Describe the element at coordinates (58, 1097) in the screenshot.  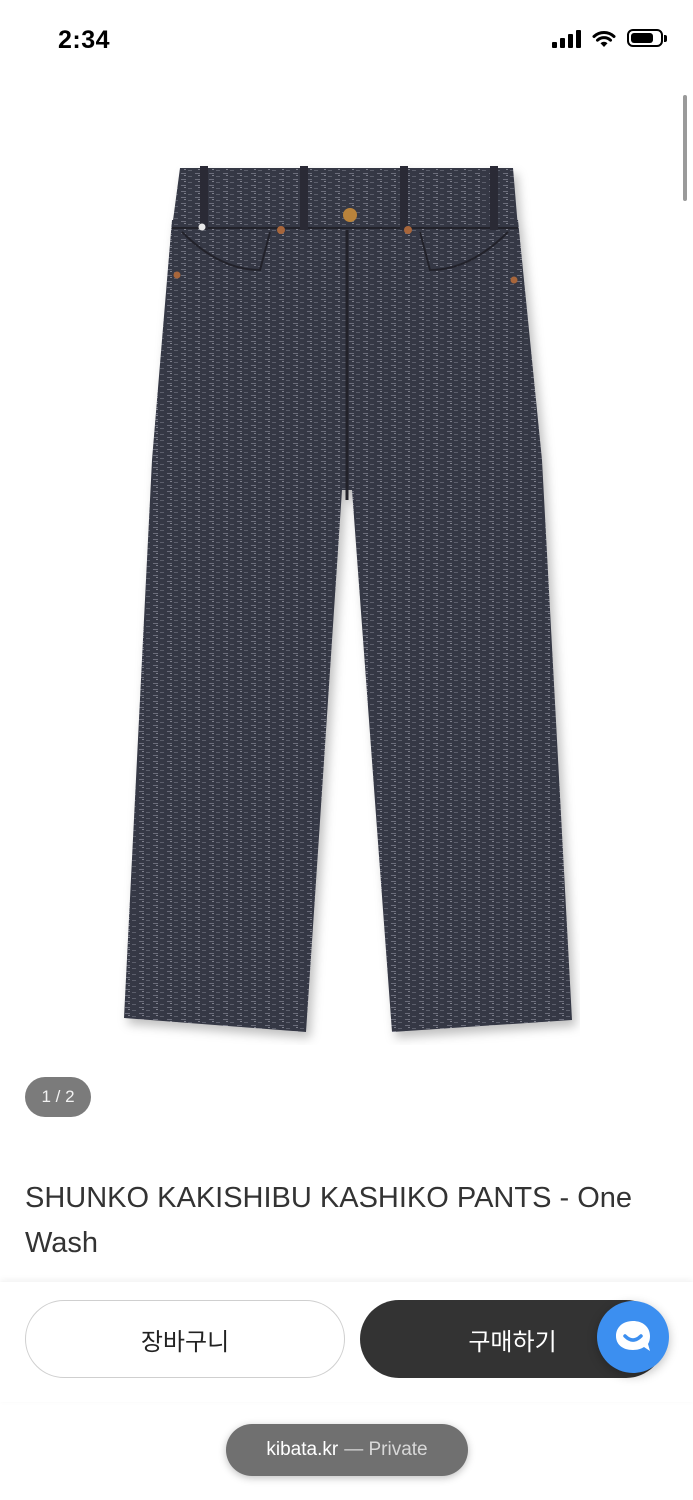
I see `image-counter-badge: 1 / 2` at that location.